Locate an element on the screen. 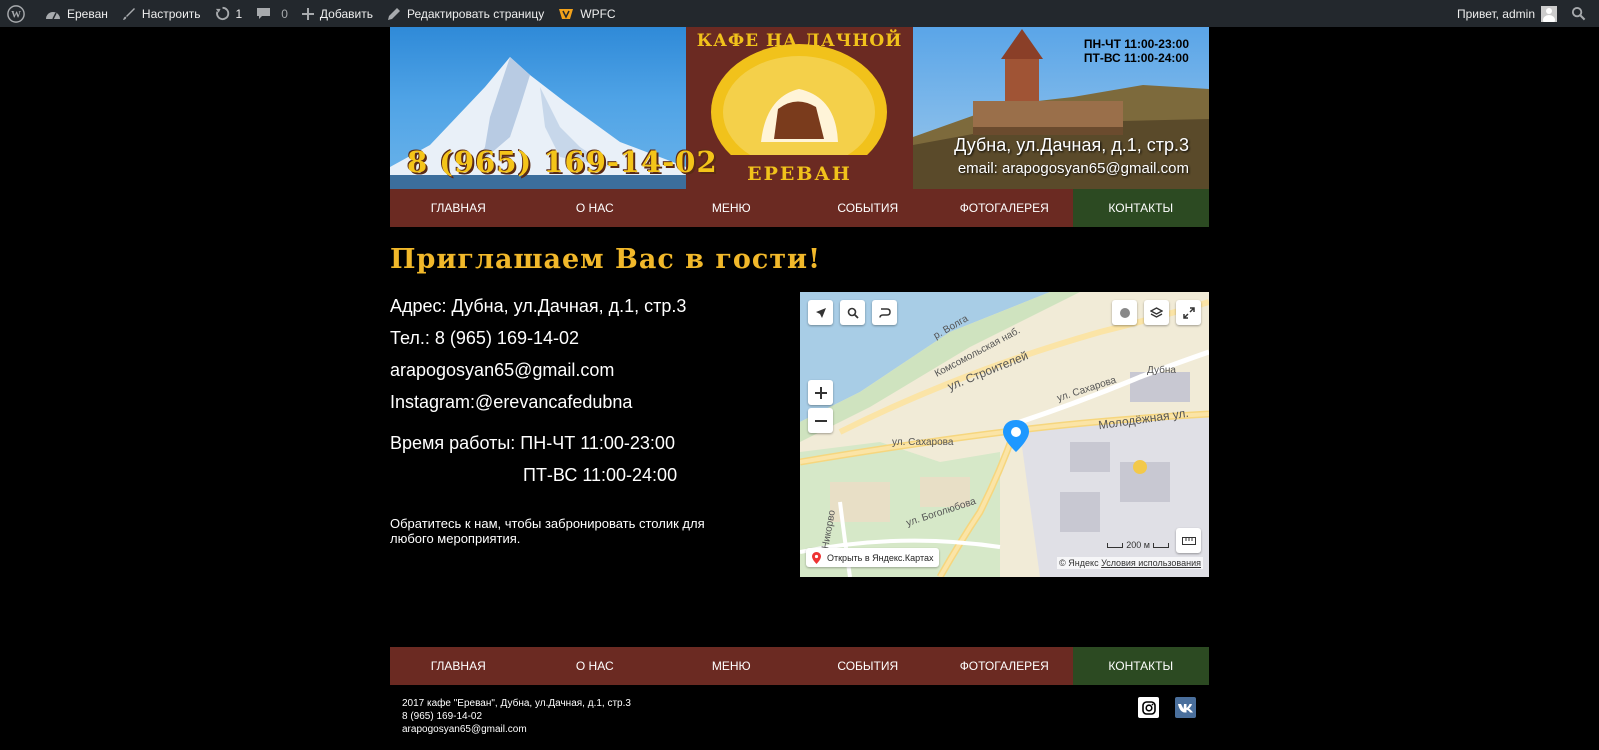 The width and height of the screenshot is (1599, 750). contact-phone: Тел.: 8 (965) 169-14-02 is located at coordinates (484, 338).